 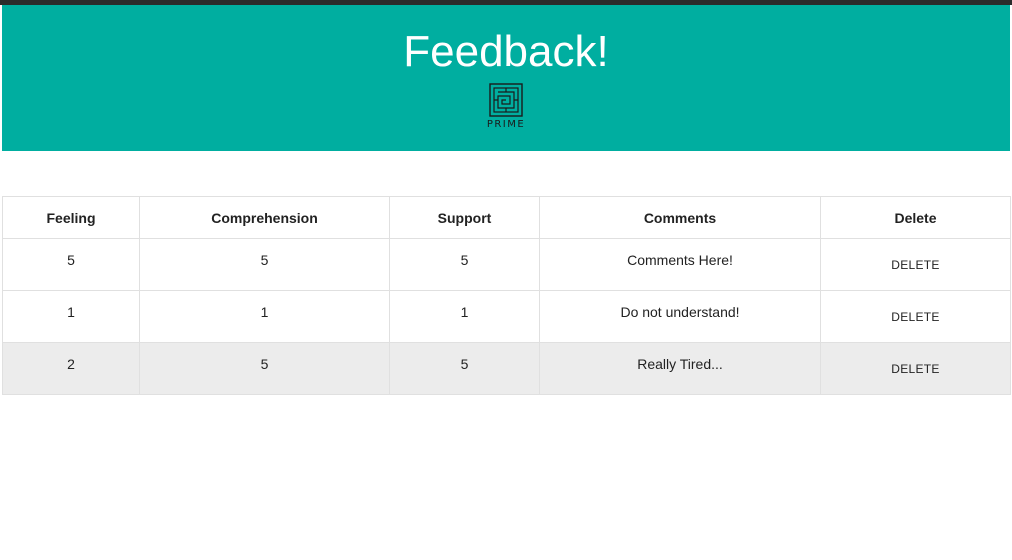 I want to click on feeling-cell: 1, so click(x=71, y=316).